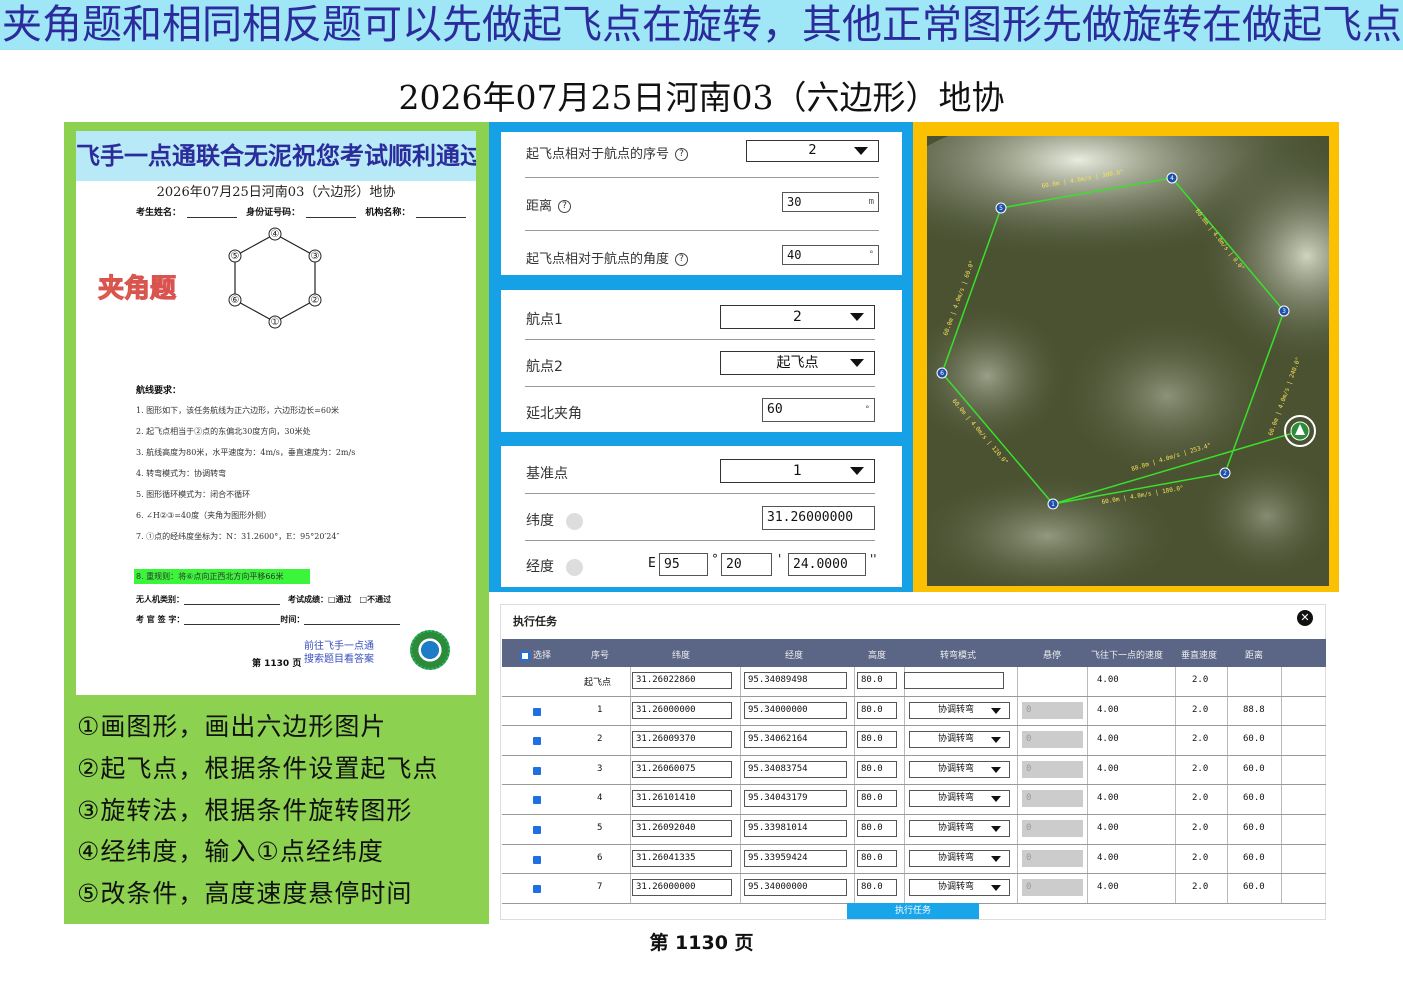  I want to click on close-icon: ✕, so click(1305, 618).